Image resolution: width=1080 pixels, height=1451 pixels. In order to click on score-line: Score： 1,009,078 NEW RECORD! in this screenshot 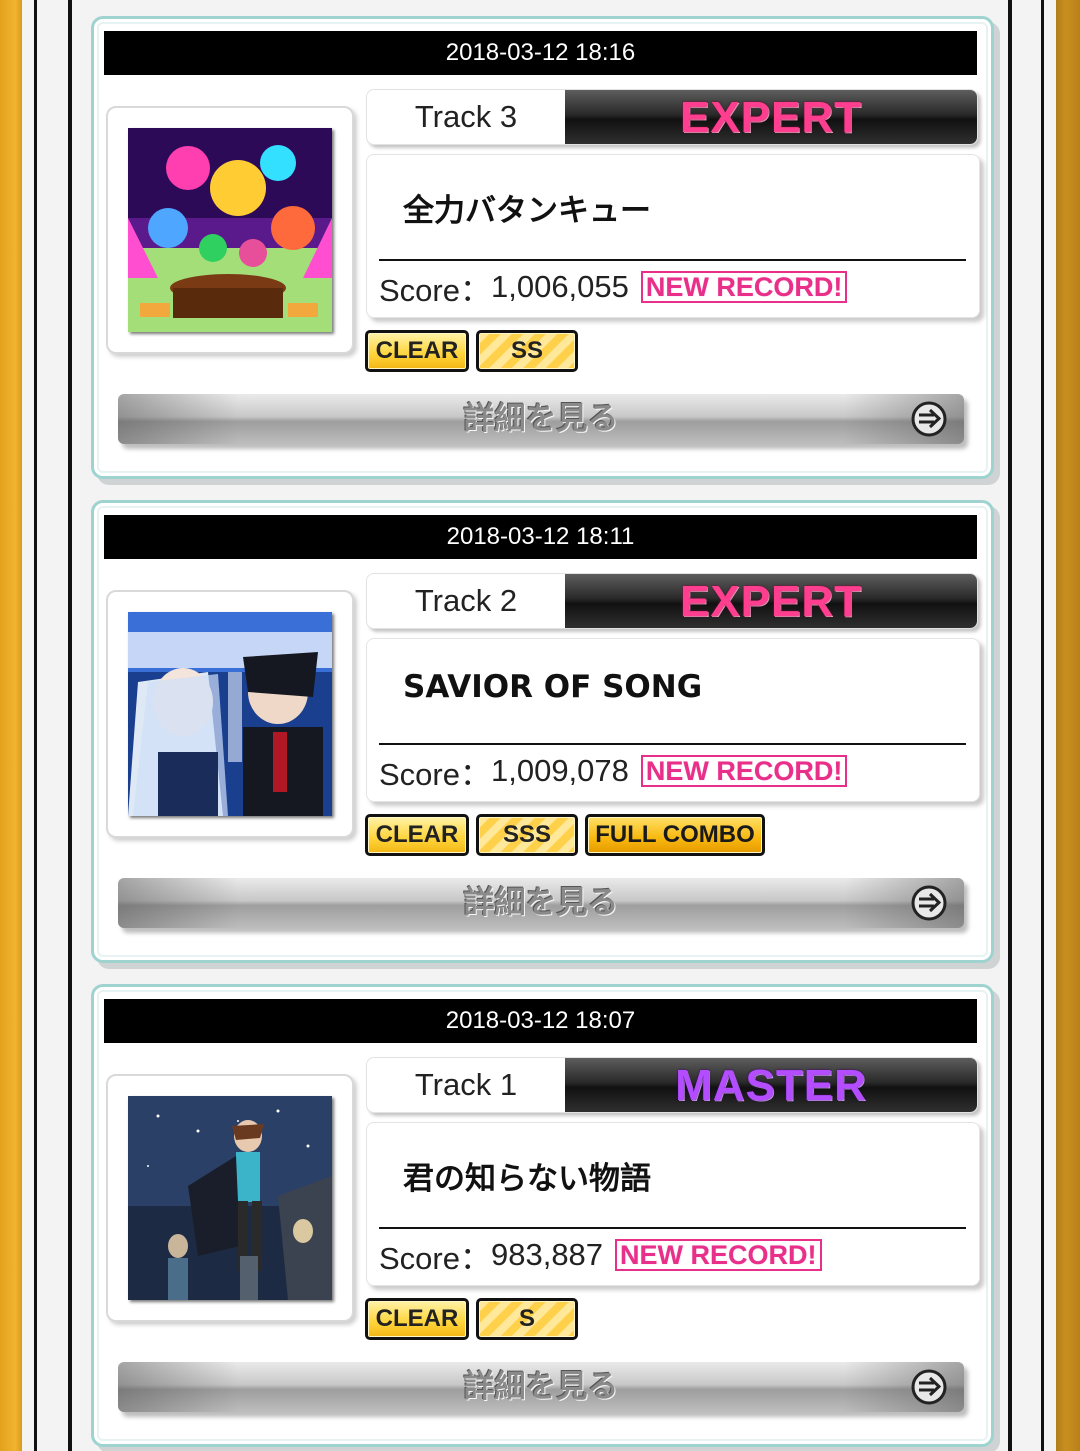, I will do `click(613, 771)`.